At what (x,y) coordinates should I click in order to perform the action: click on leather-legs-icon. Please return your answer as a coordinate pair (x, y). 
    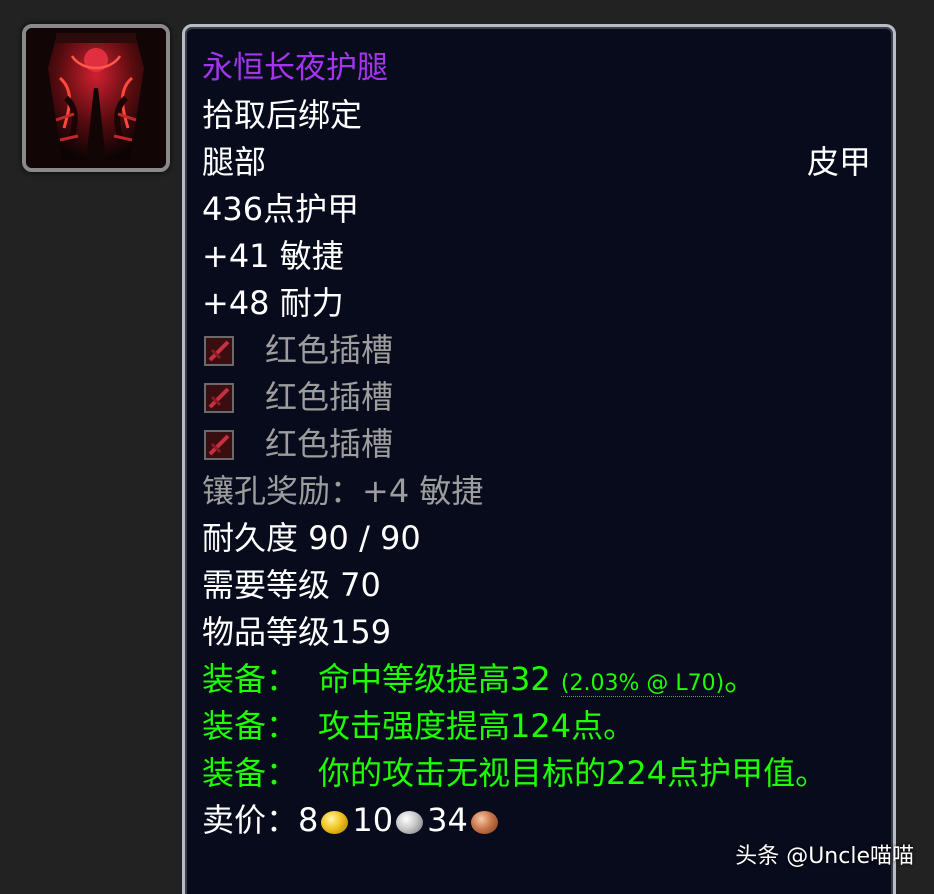
    Looking at the image, I should click on (96, 98).